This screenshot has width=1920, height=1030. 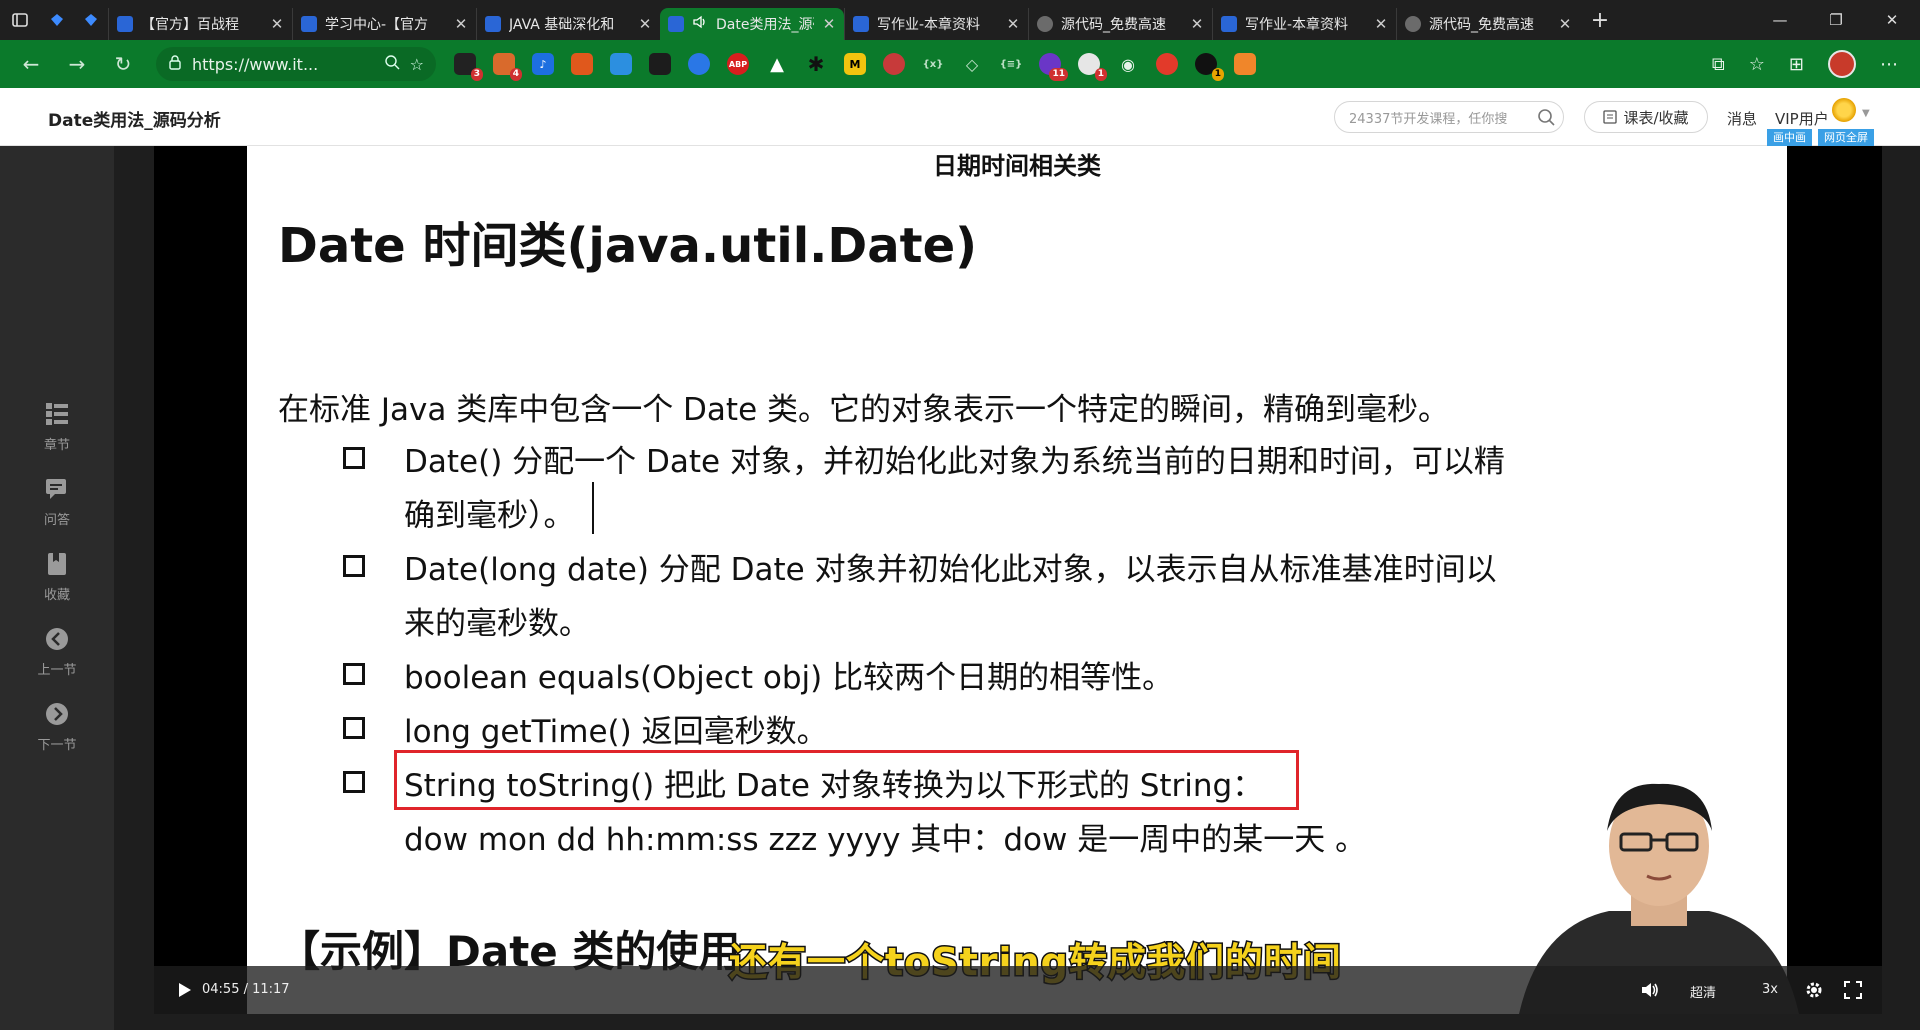 I want to click on course-sidebar: 章节 问答 收藏 上一节 下一节, so click(x=57, y=588).